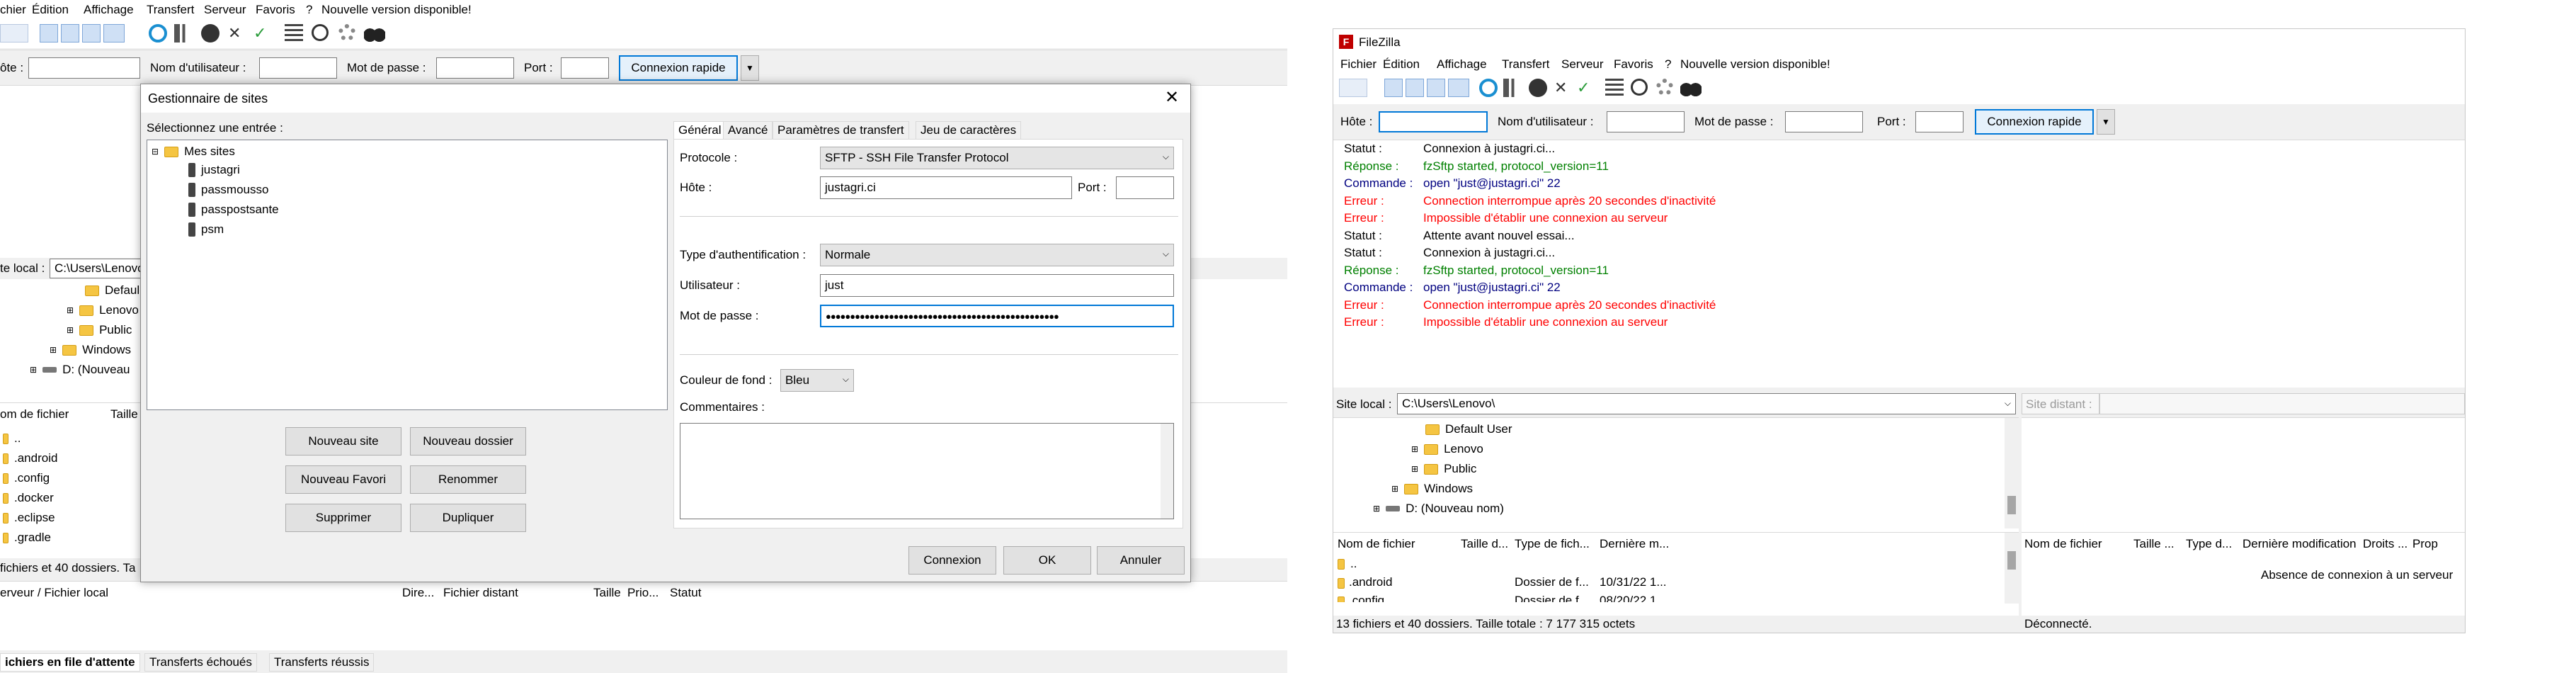 The height and width of the screenshot is (673, 2576). Describe the element at coordinates (343, 518) in the screenshot. I see `delete-button: Supprimer` at that location.